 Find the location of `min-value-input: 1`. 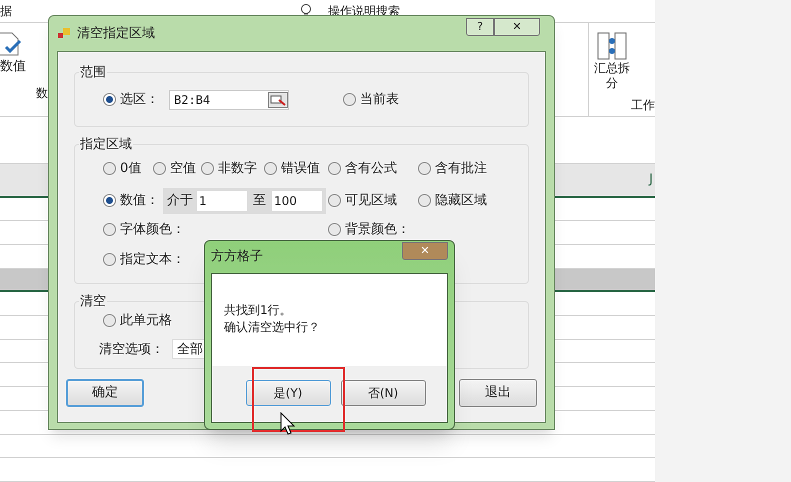

min-value-input: 1 is located at coordinates (222, 200).